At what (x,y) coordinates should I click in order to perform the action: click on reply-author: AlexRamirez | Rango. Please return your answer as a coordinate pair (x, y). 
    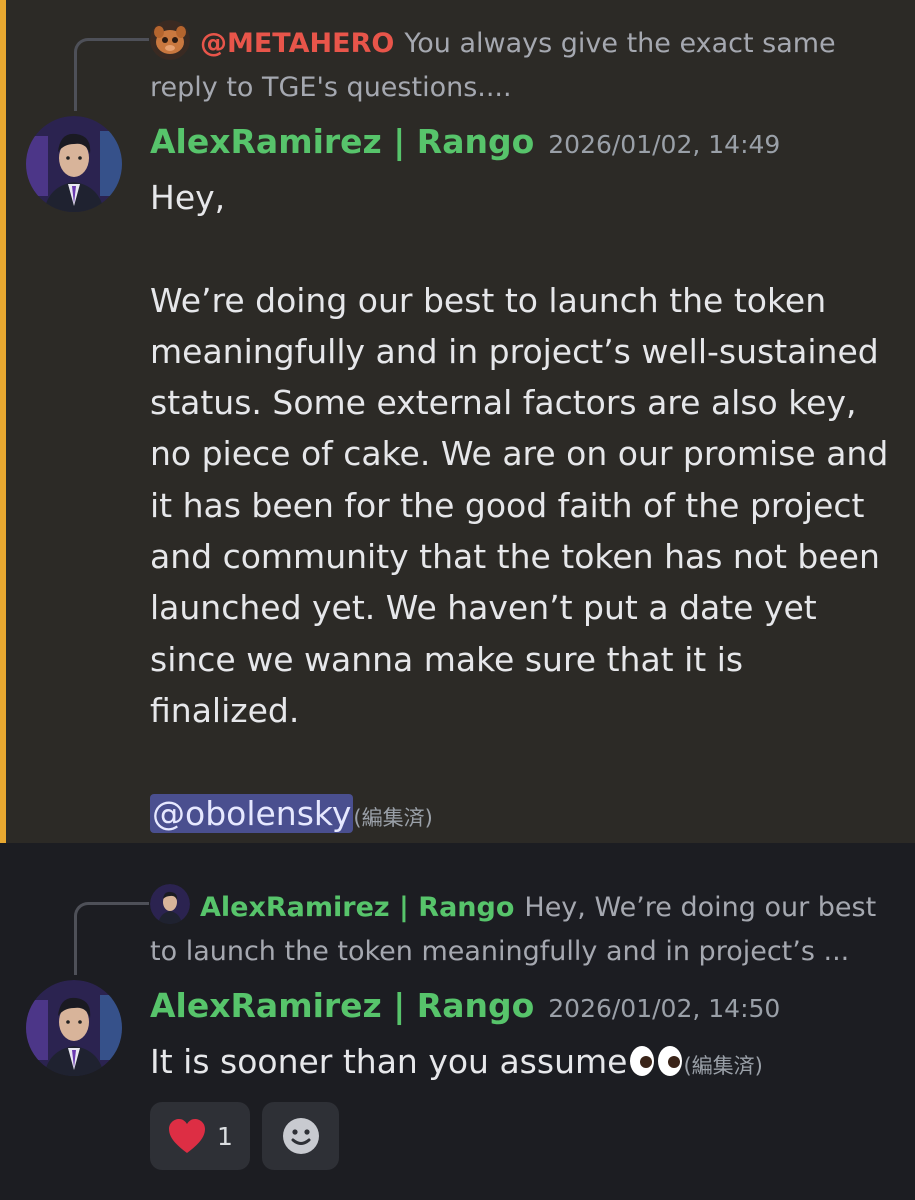
    Looking at the image, I should click on (357, 907).